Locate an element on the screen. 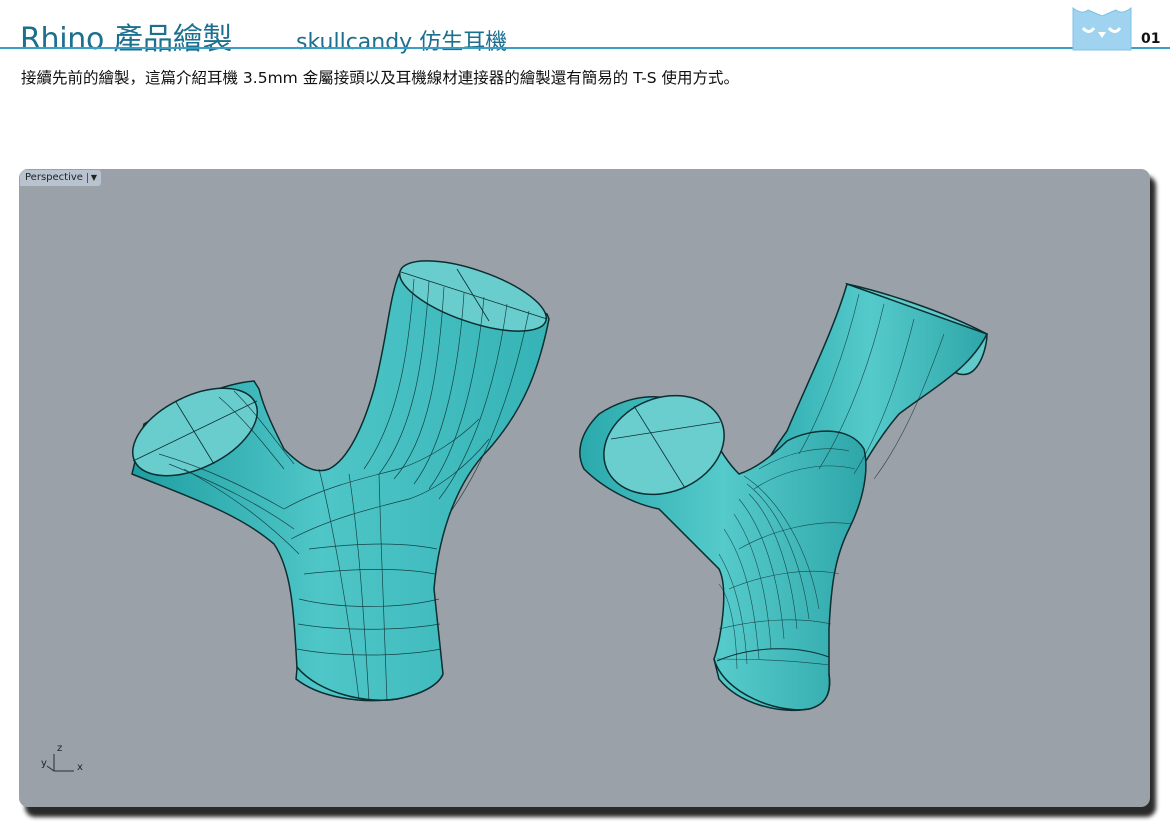 Image resolution: width=1170 pixels, height=827 pixels. world-axis-icon is located at coordinates (60, 763).